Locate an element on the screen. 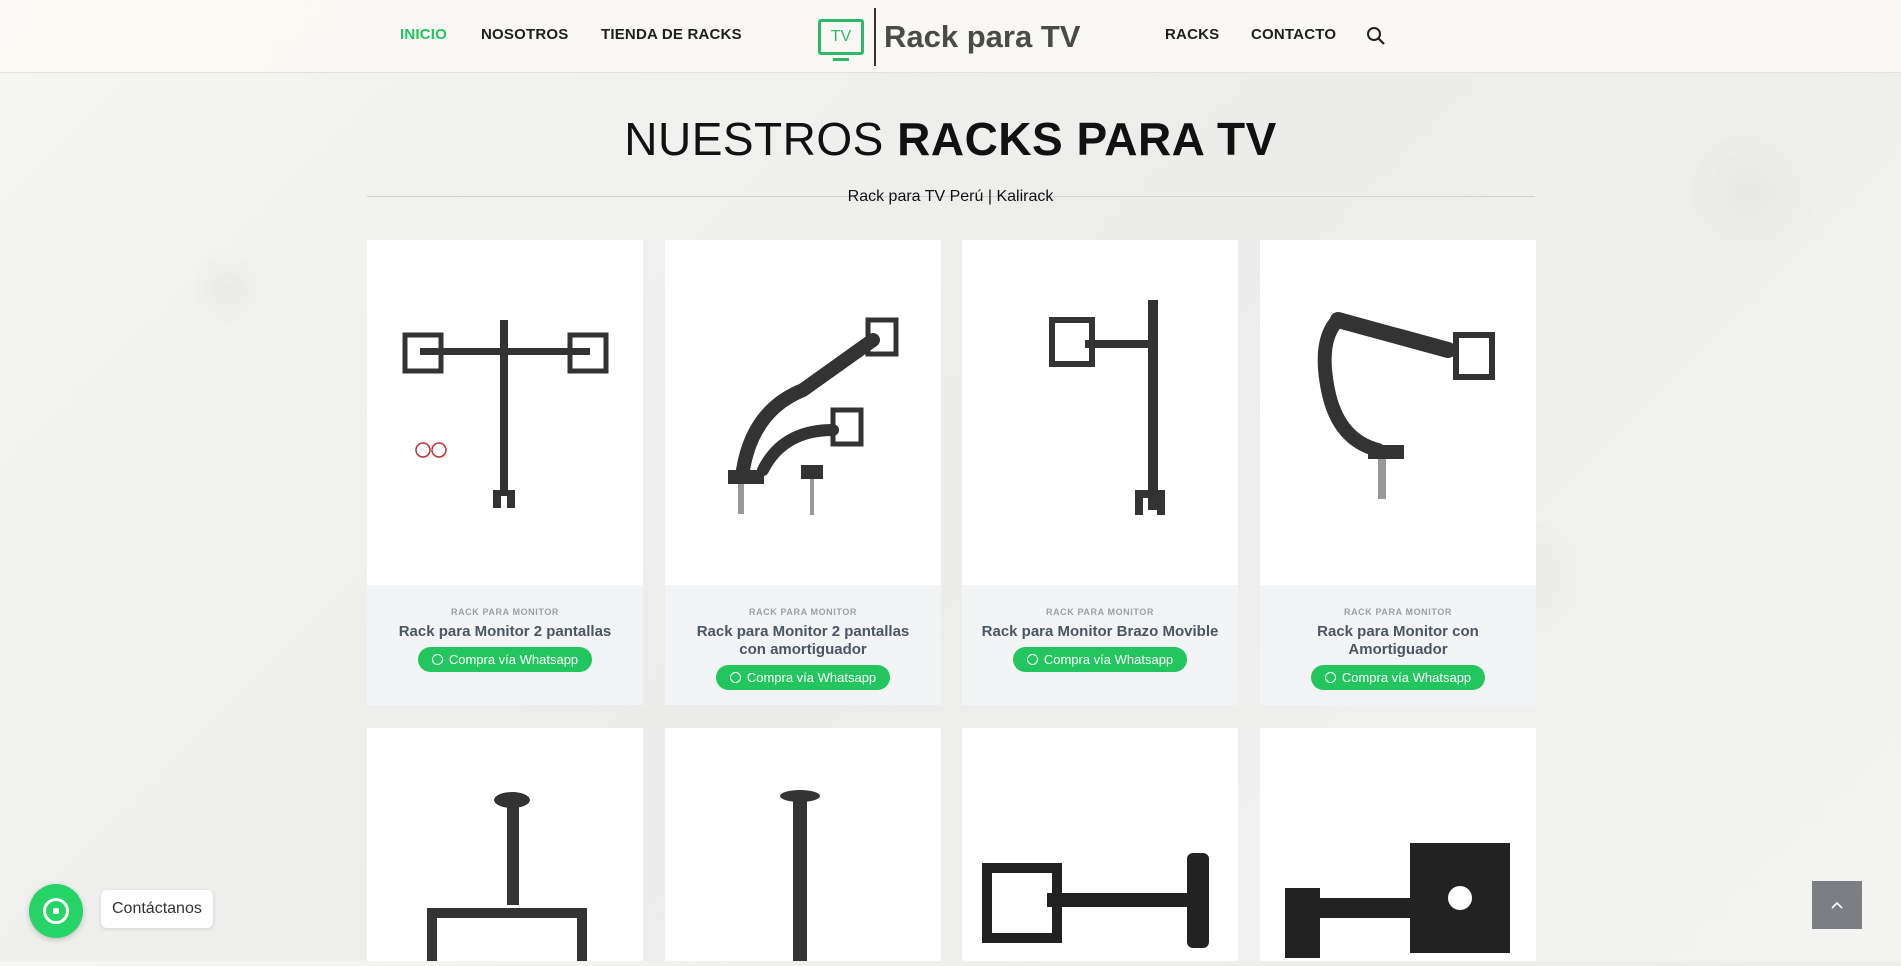 The width and height of the screenshot is (1901, 966). dual-monitor-stand-image is located at coordinates (505, 414).